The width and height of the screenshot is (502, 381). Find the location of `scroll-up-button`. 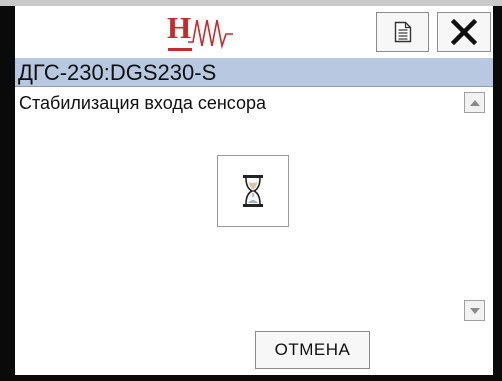

scroll-up-button is located at coordinates (474, 102).